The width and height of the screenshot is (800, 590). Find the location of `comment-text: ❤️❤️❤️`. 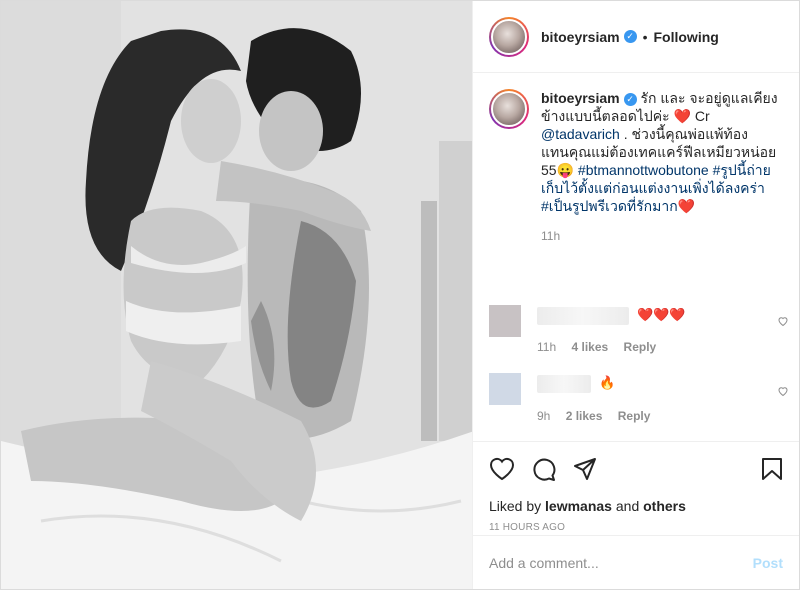

comment-text: ❤️❤️❤️ is located at coordinates (661, 314).